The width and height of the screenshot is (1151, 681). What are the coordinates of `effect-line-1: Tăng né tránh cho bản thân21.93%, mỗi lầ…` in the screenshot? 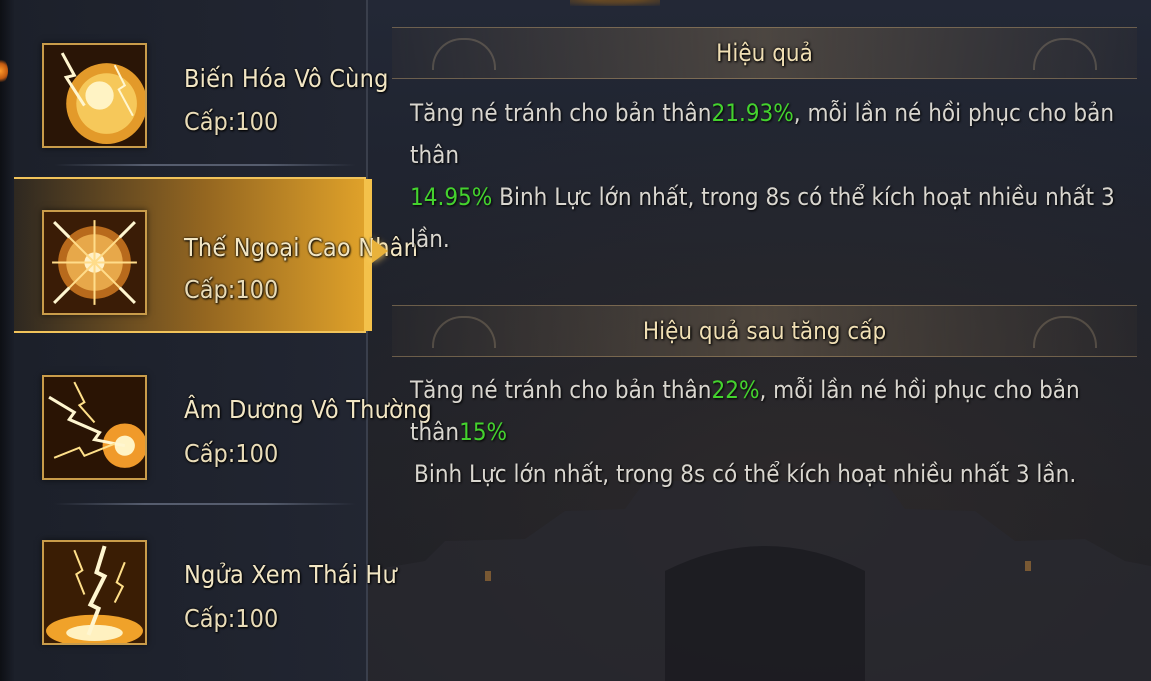 It's located at (770, 134).